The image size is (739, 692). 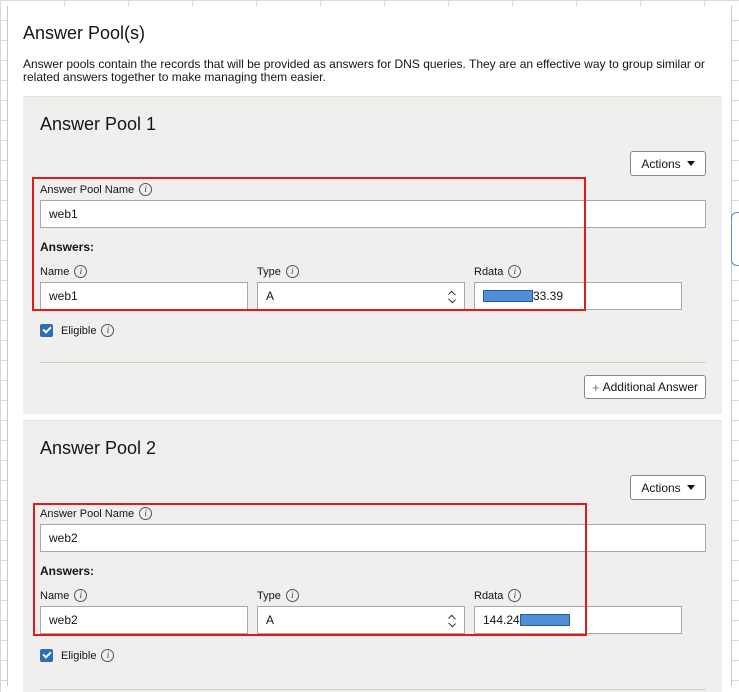 What do you see at coordinates (63, 538) in the screenshot?
I see `answer-pool-name-value: web2` at bounding box center [63, 538].